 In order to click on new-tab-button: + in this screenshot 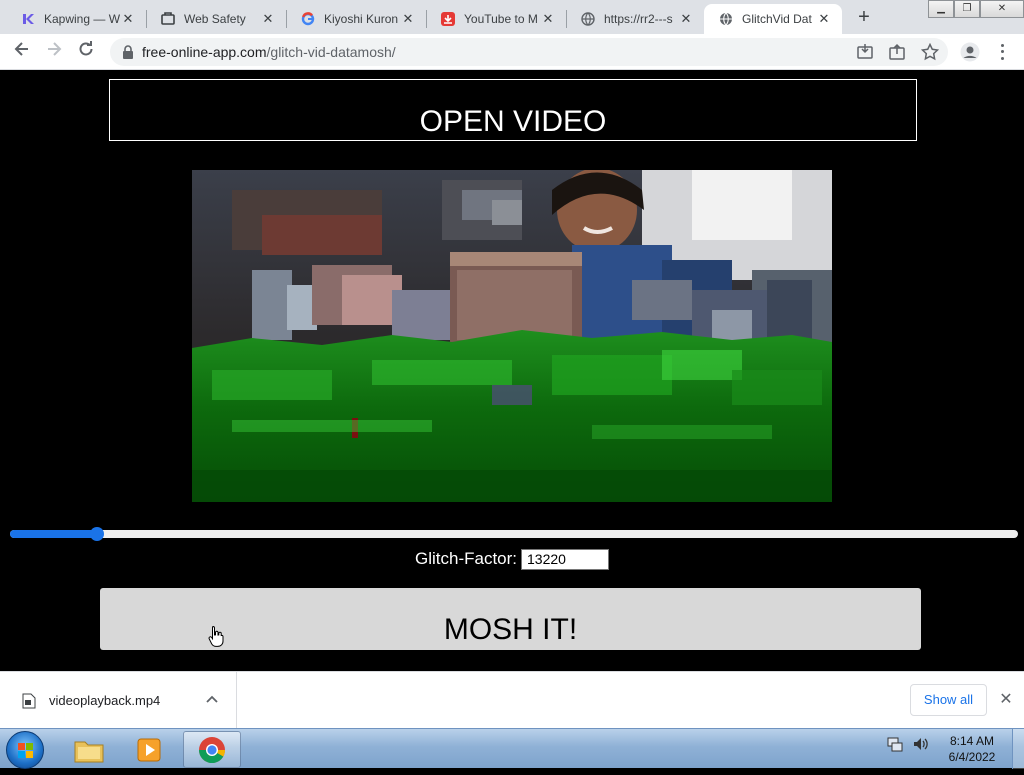, I will do `click(864, 18)`.